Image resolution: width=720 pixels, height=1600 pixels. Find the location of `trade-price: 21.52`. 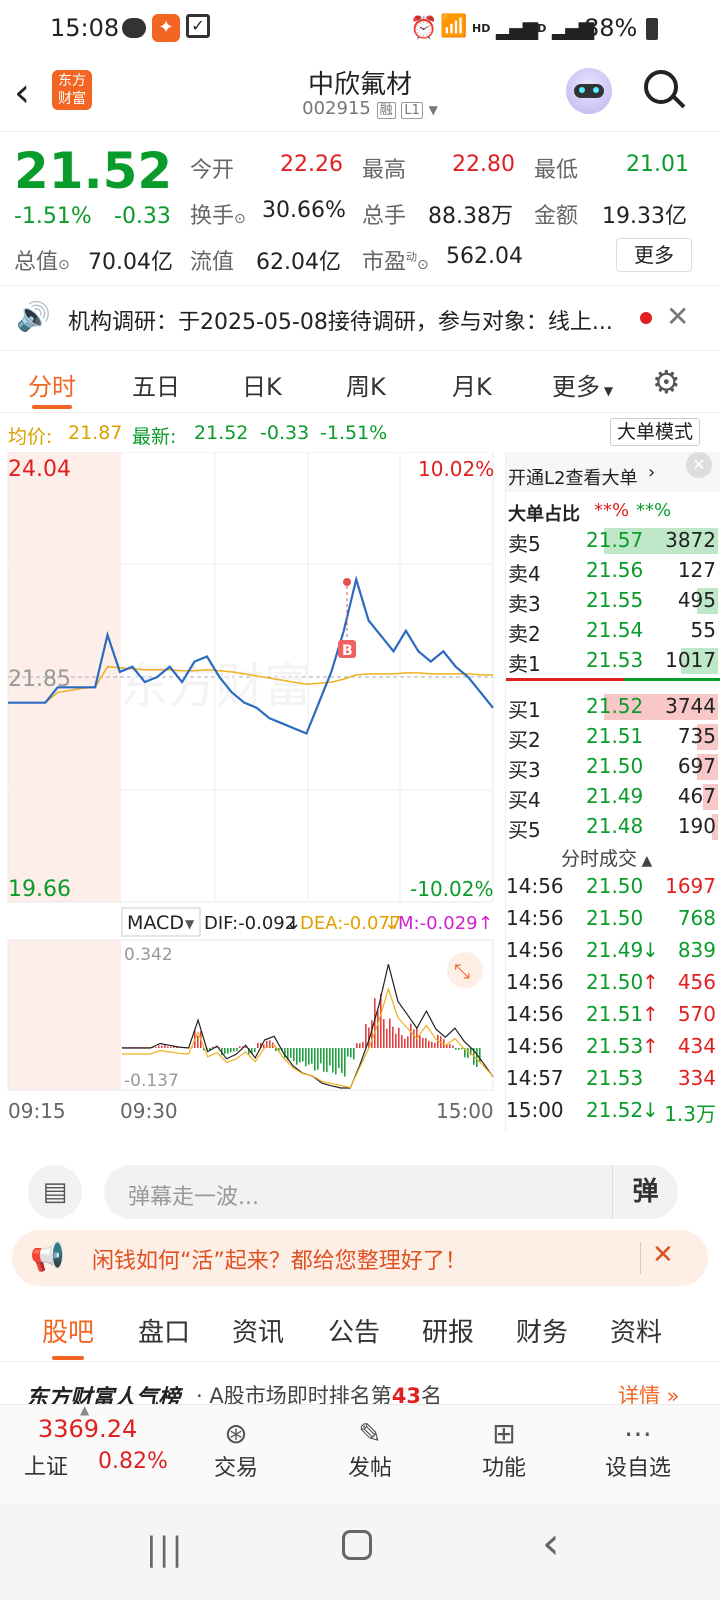

trade-price: 21.52 is located at coordinates (615, 1110).